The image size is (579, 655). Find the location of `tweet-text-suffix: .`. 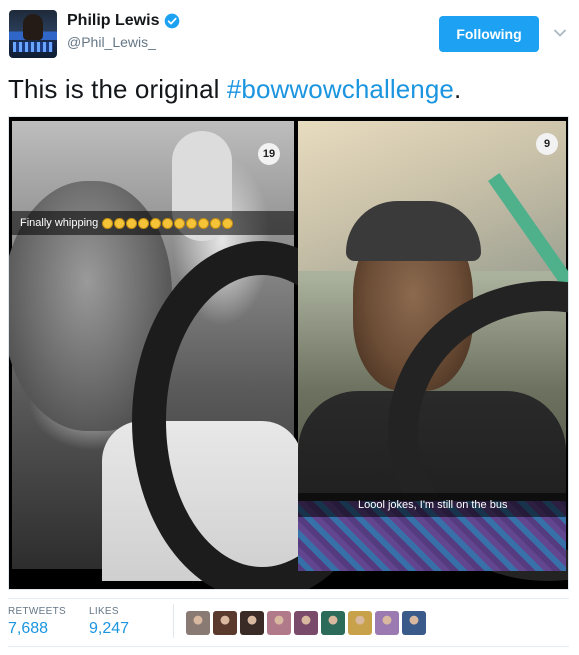

tweet-text-suffix: . is located at coordinates (457, 89).